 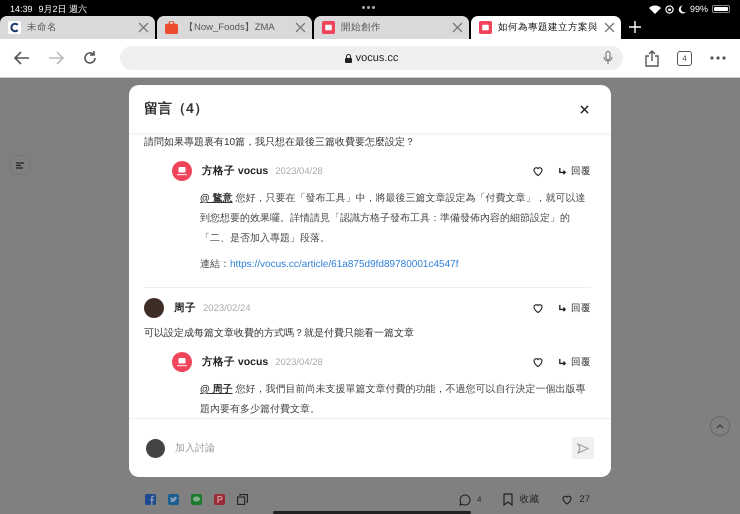 What do you see at coordinates (479, 499) in the screenshot?
I see `comment-count: 4` at bounding box center [479, 499].